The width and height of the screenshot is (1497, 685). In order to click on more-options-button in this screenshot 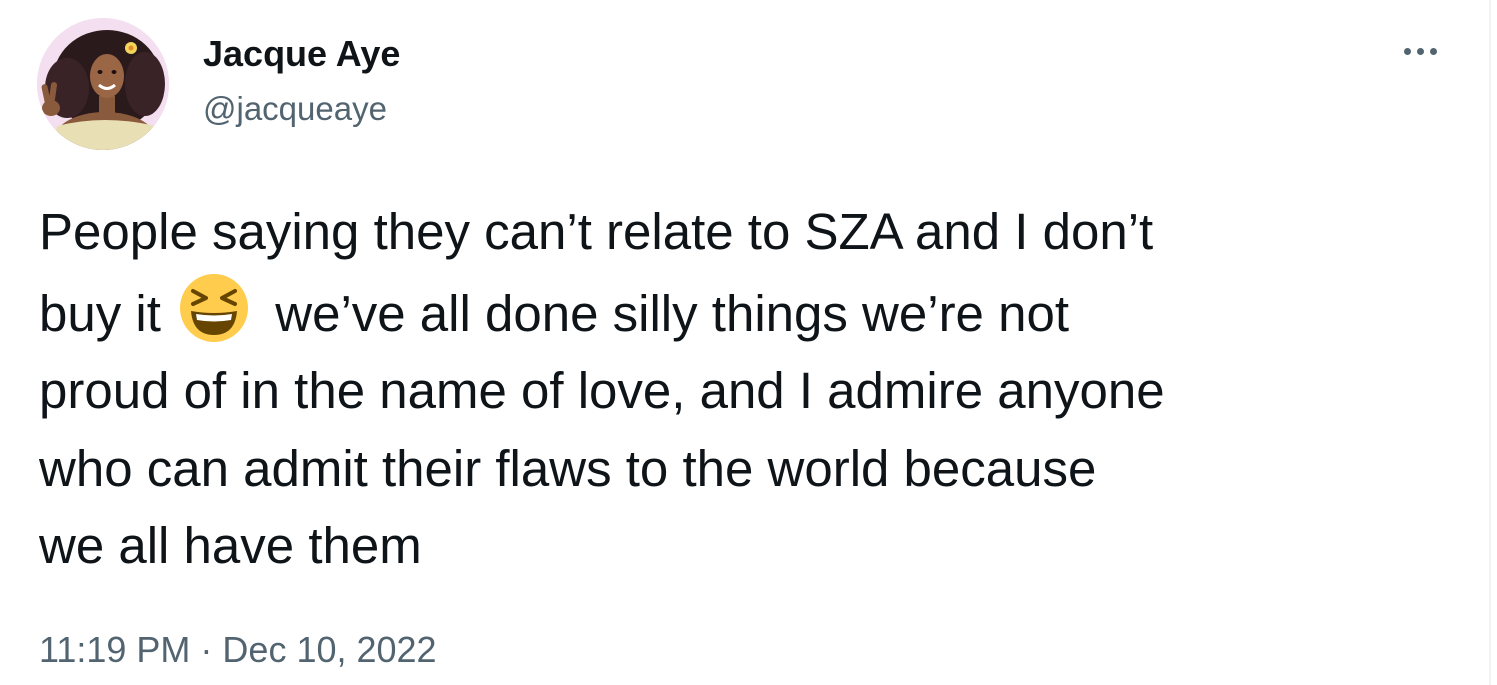, I will do `click(1420, 51)`.